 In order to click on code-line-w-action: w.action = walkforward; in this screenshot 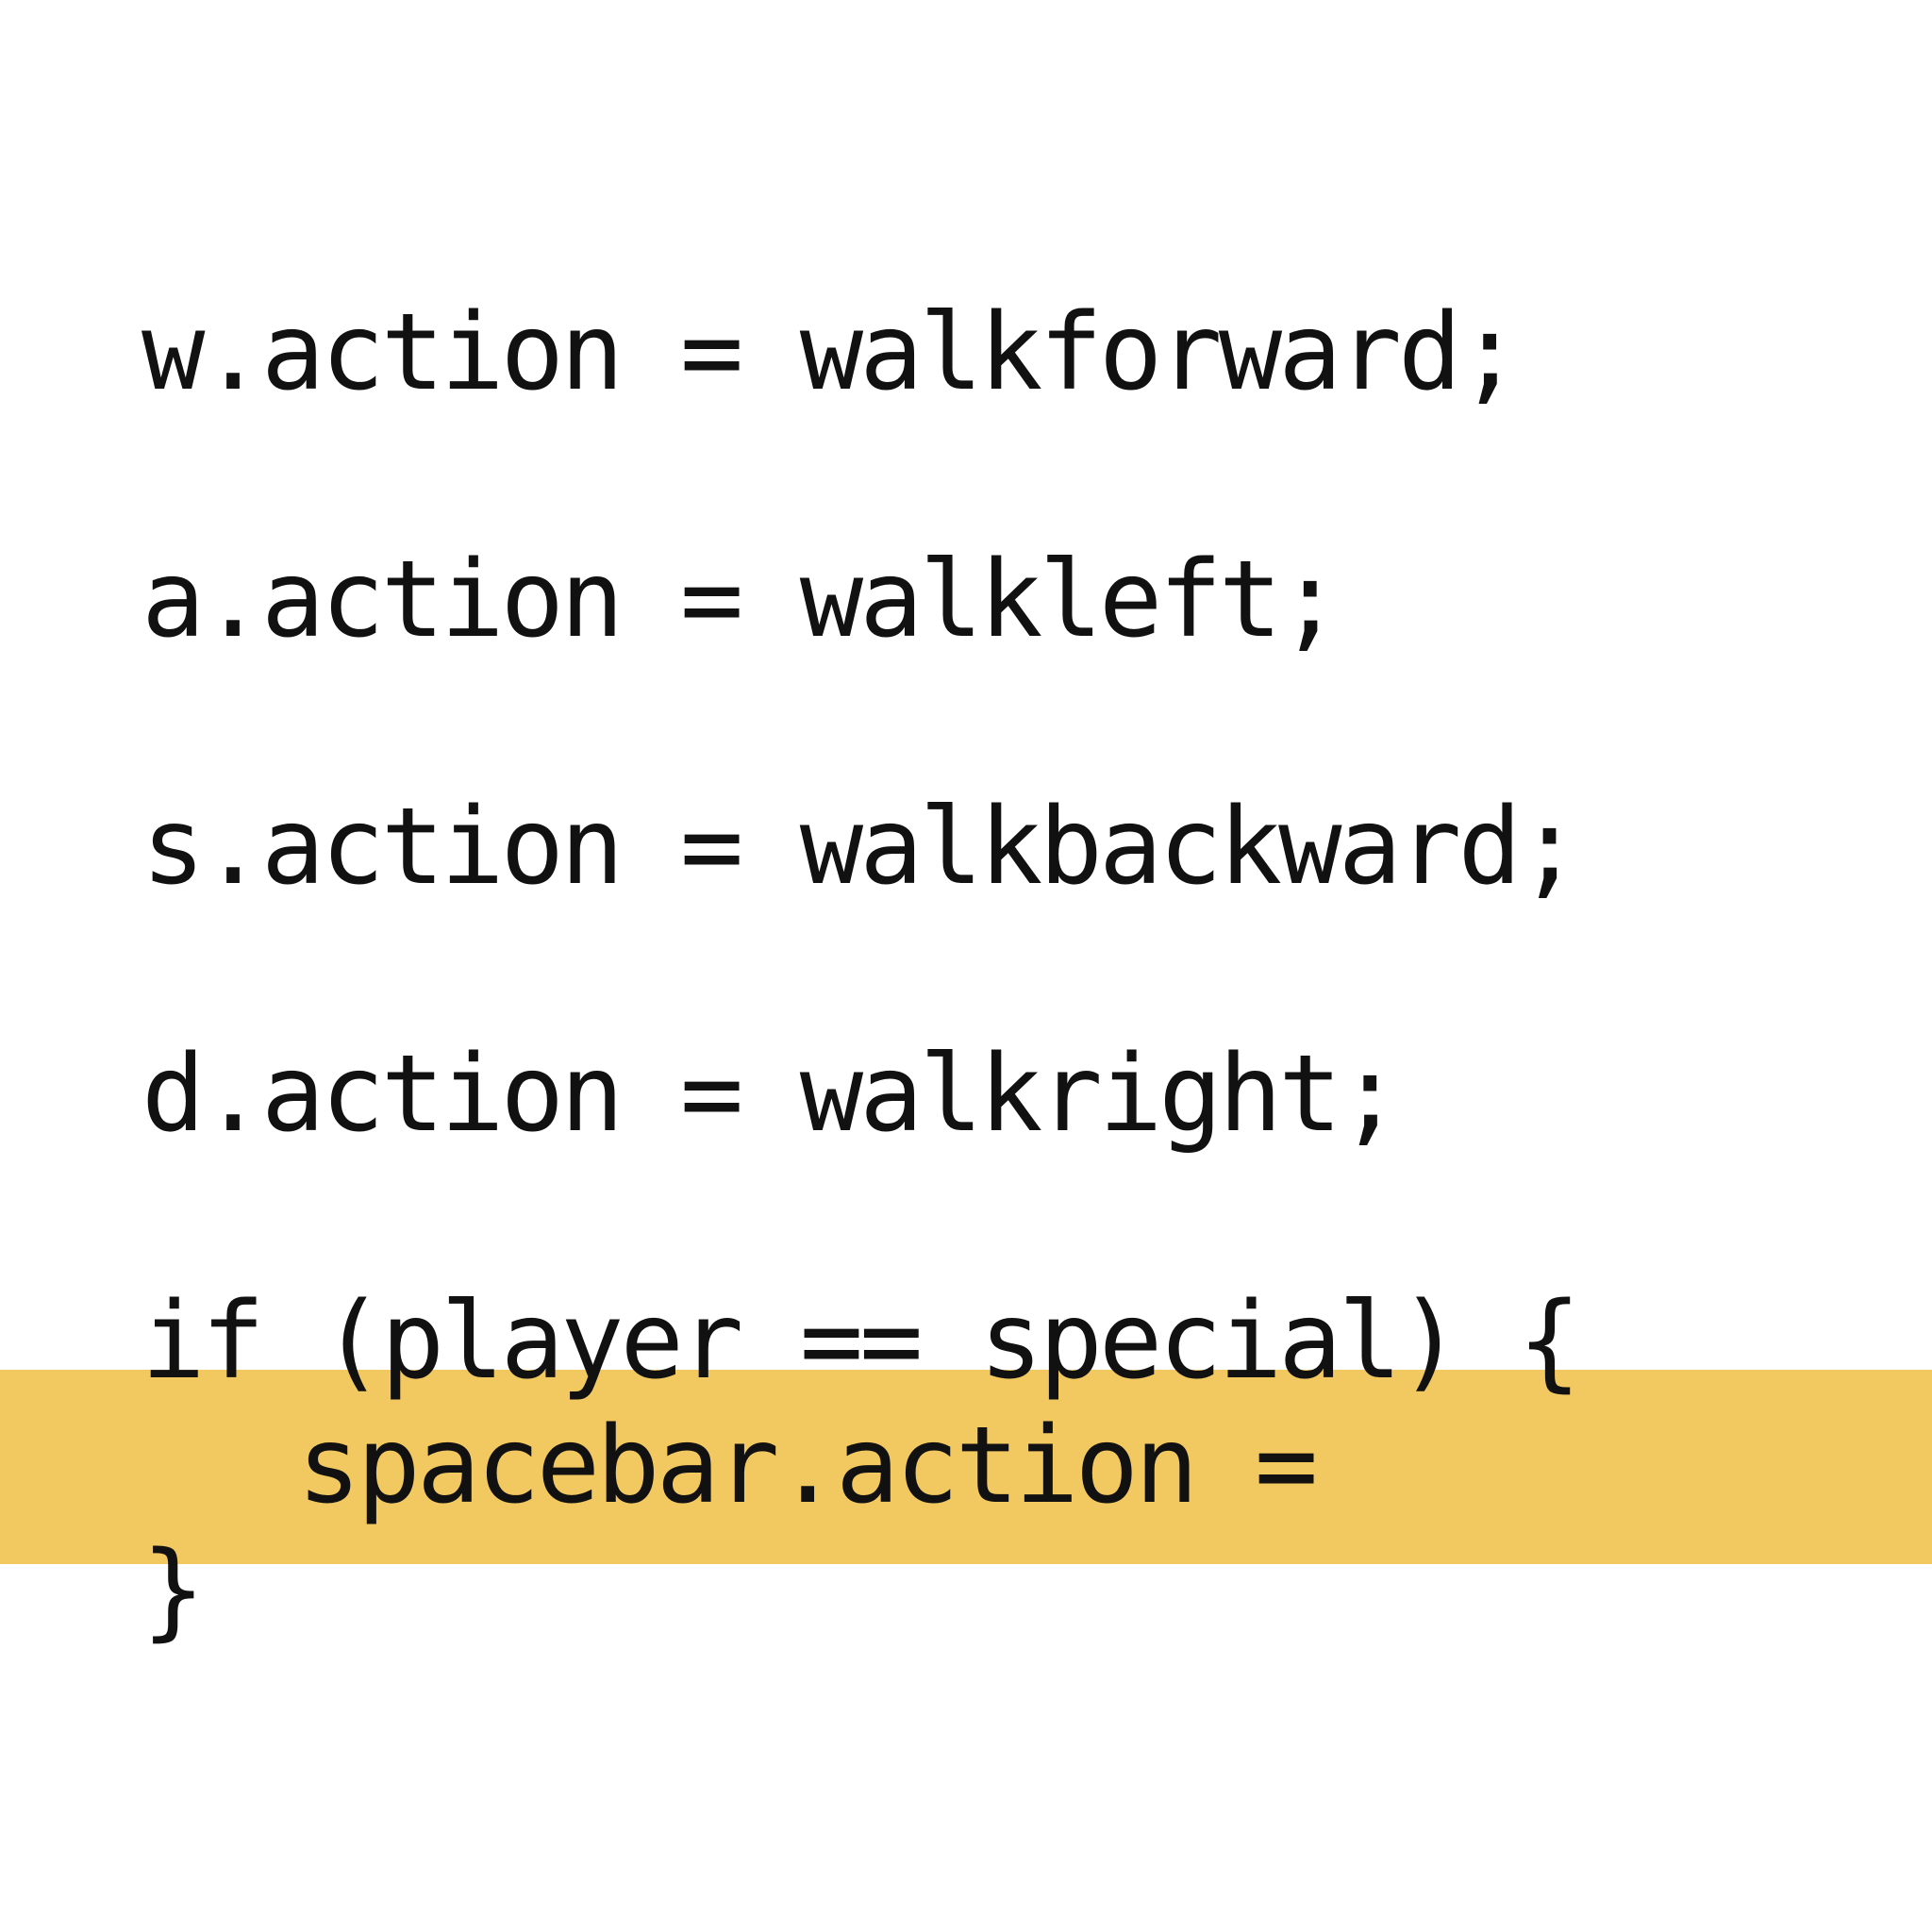, I will do `click(832, 353)`.